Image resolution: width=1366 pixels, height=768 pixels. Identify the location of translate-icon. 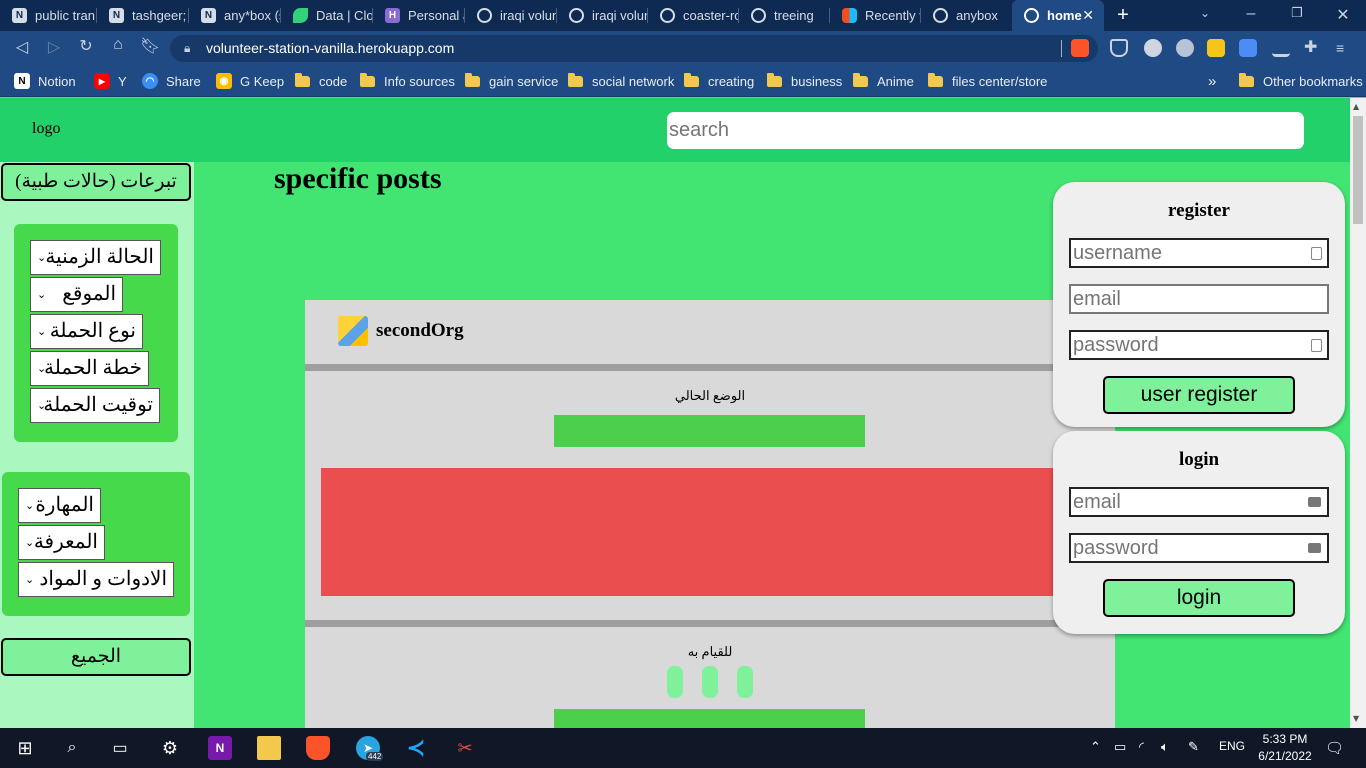
(1248, 48).